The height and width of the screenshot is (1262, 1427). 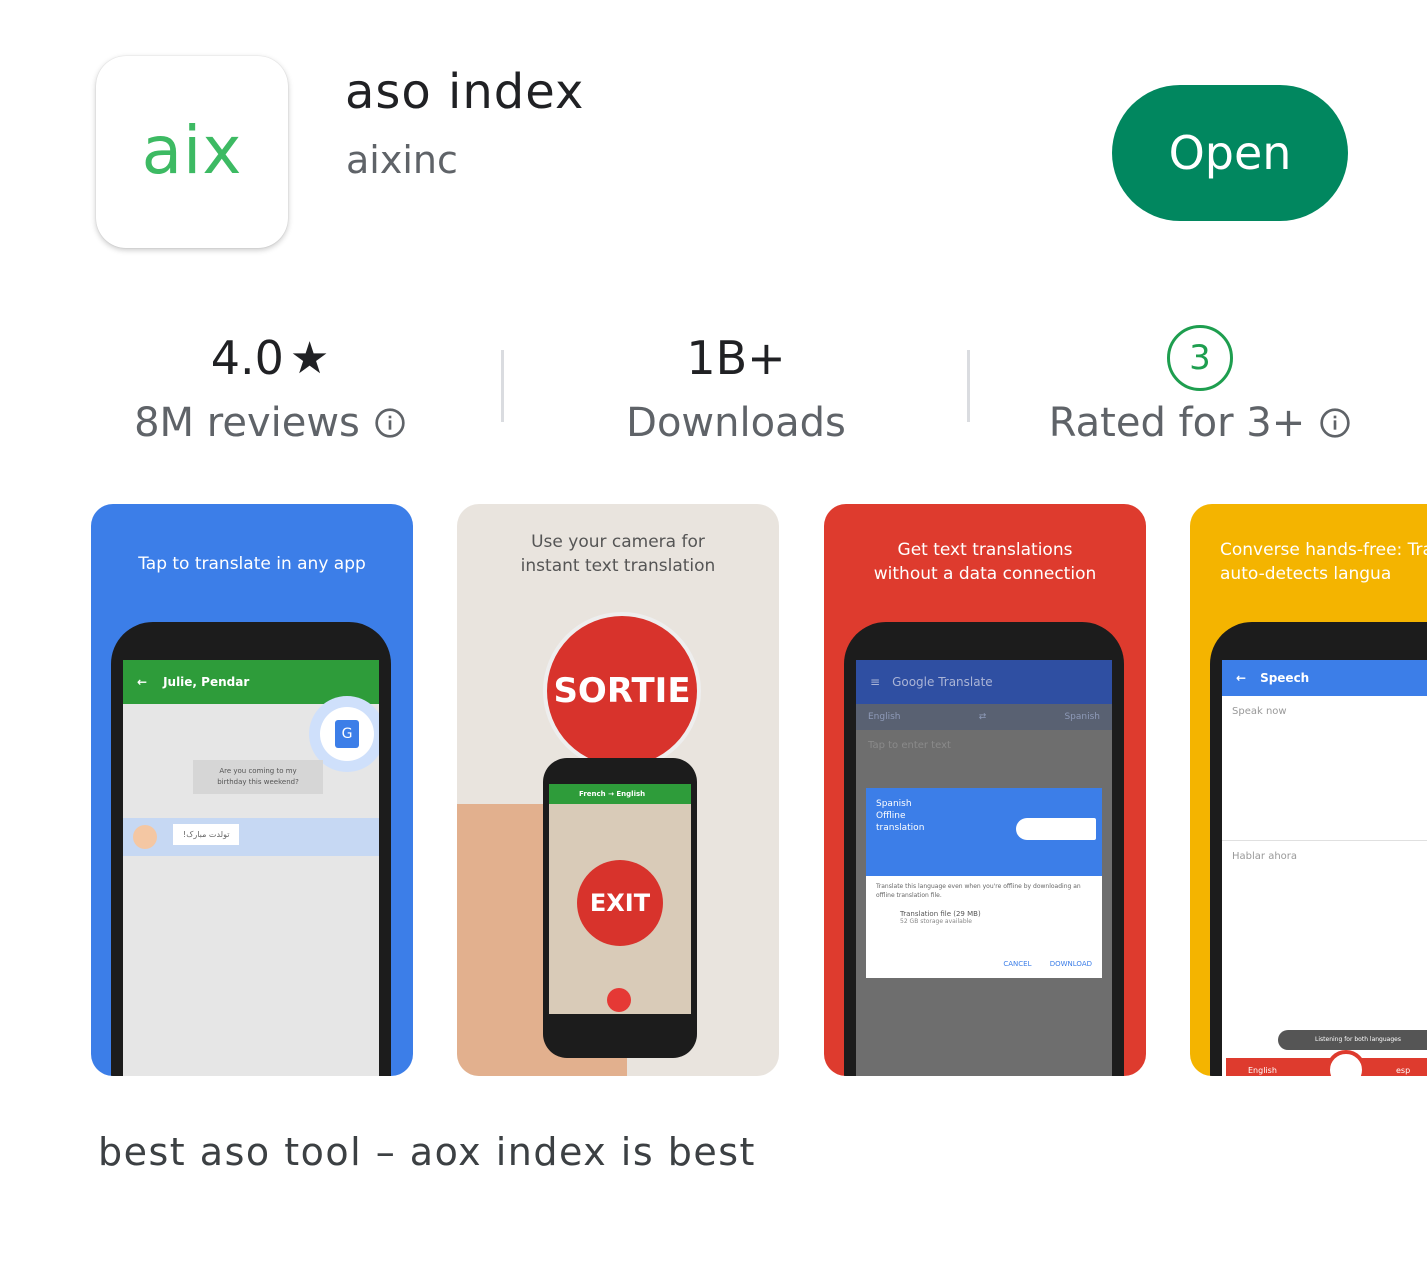 I want to click on mic-icon, so click(x=1346, y=1063).